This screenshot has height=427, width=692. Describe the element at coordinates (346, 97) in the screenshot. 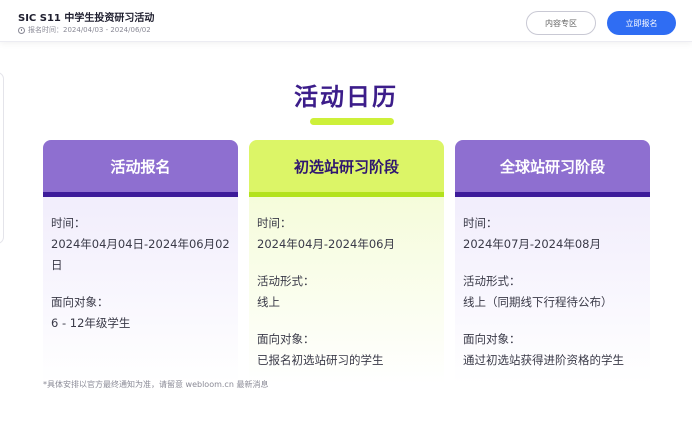

I see `section-title: 活动日历` at that location.